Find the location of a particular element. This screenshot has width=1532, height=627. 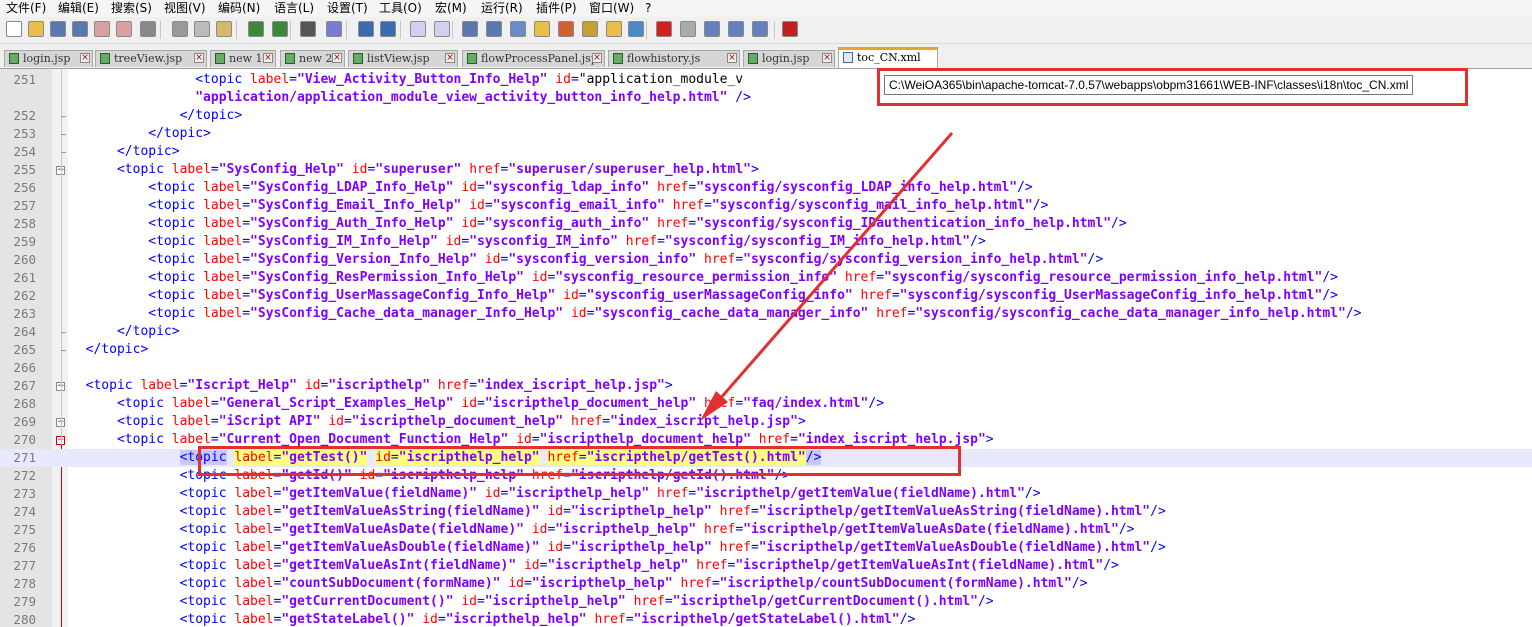

tab-3: new 2 × is located at coordinates (312, 58).